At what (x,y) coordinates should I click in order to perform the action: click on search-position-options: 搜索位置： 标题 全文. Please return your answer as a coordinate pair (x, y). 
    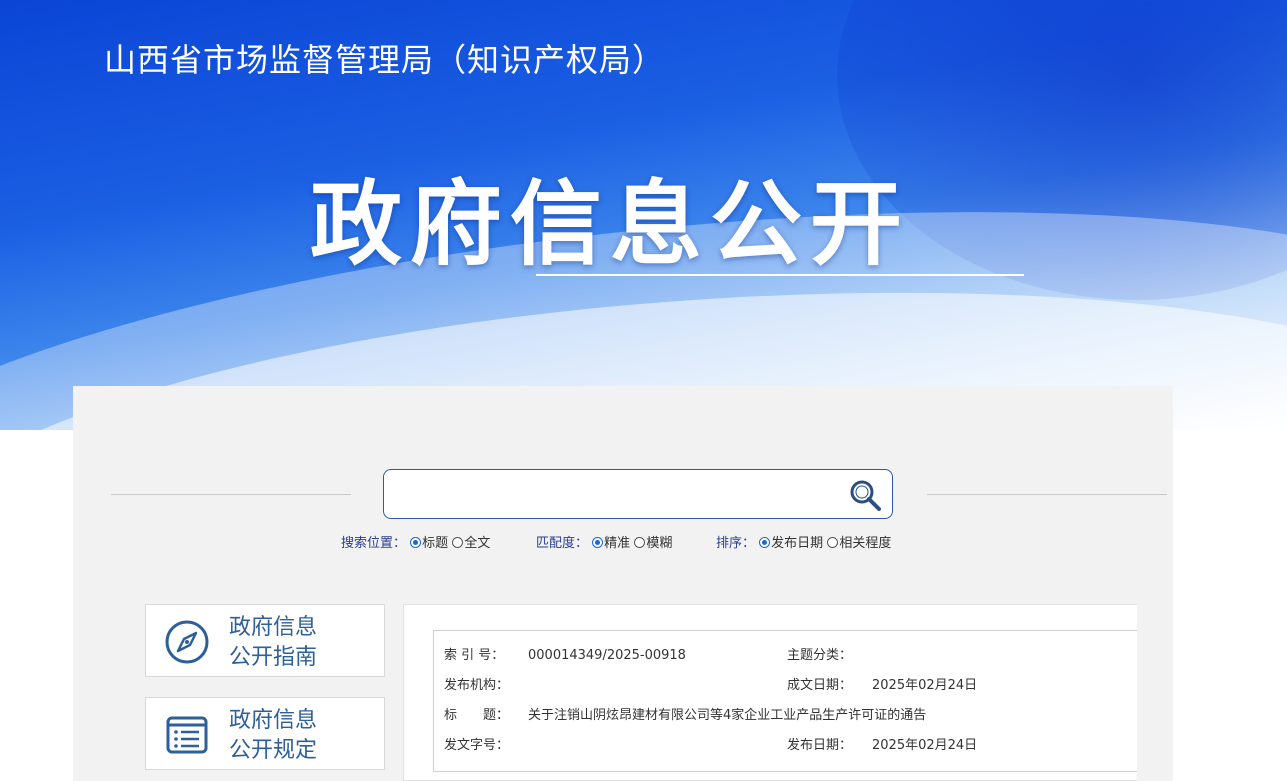
    Looking at the image, I should click on (415, 544).